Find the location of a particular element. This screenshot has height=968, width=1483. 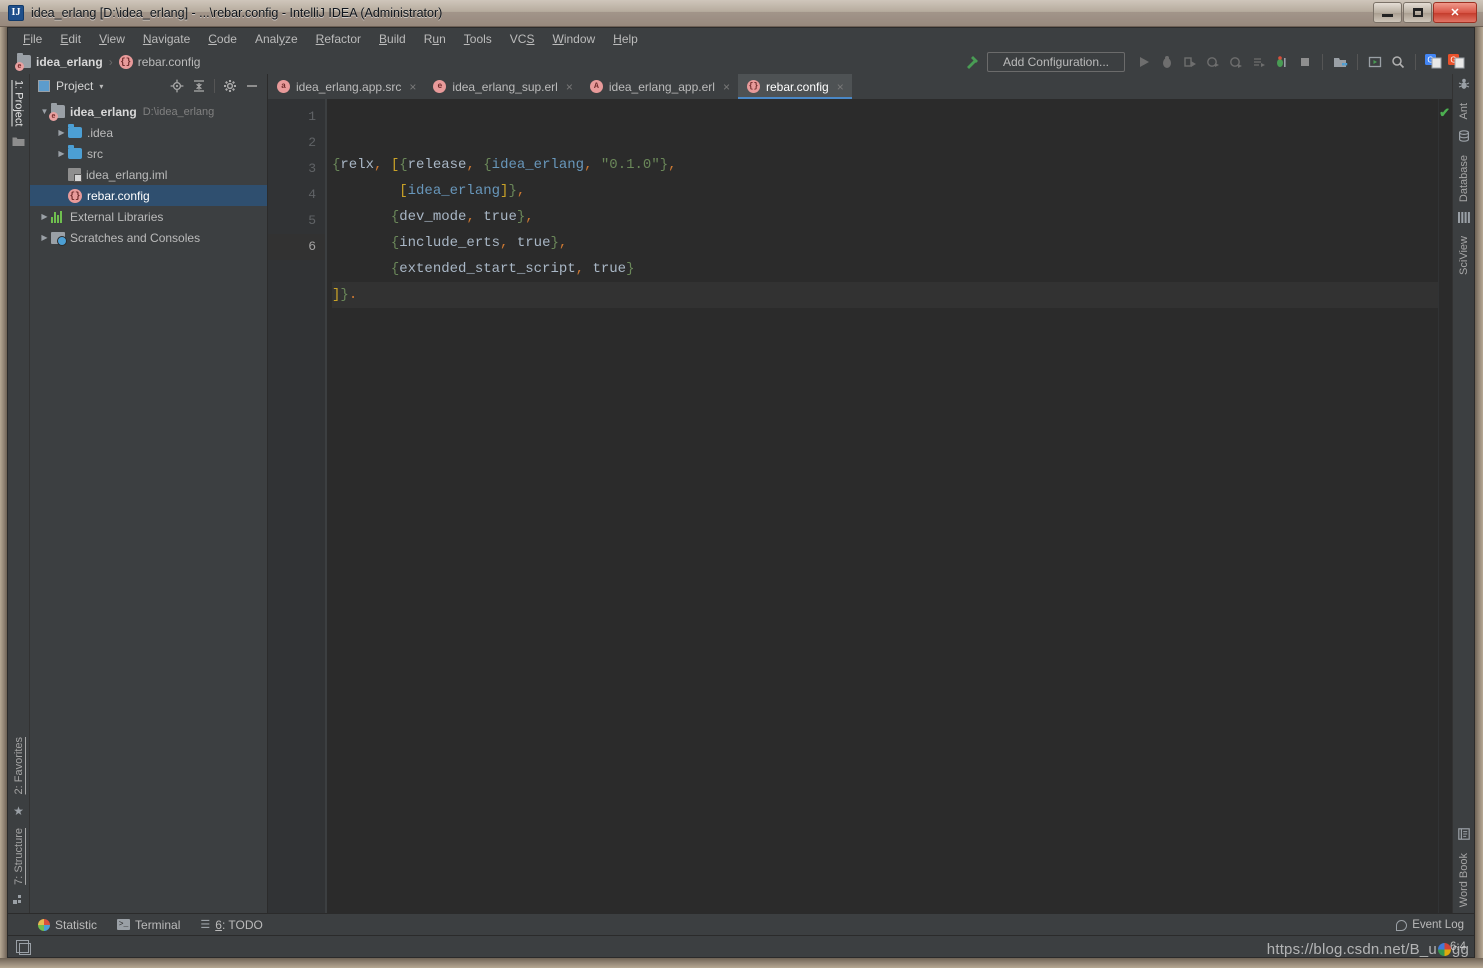

bottom-tab-terminal: >_ Terminal is located at coordinates (148, 925).